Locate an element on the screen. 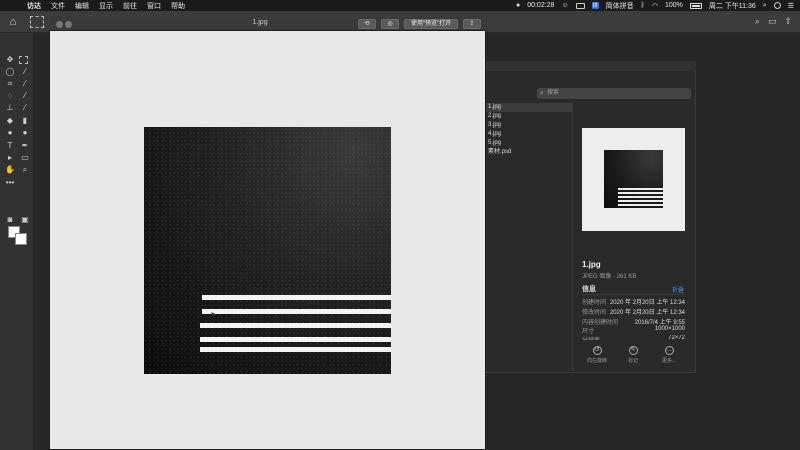 This screenshot has height=450, width=800. file-item: 2.jpg is located at coordinates (529, 116).